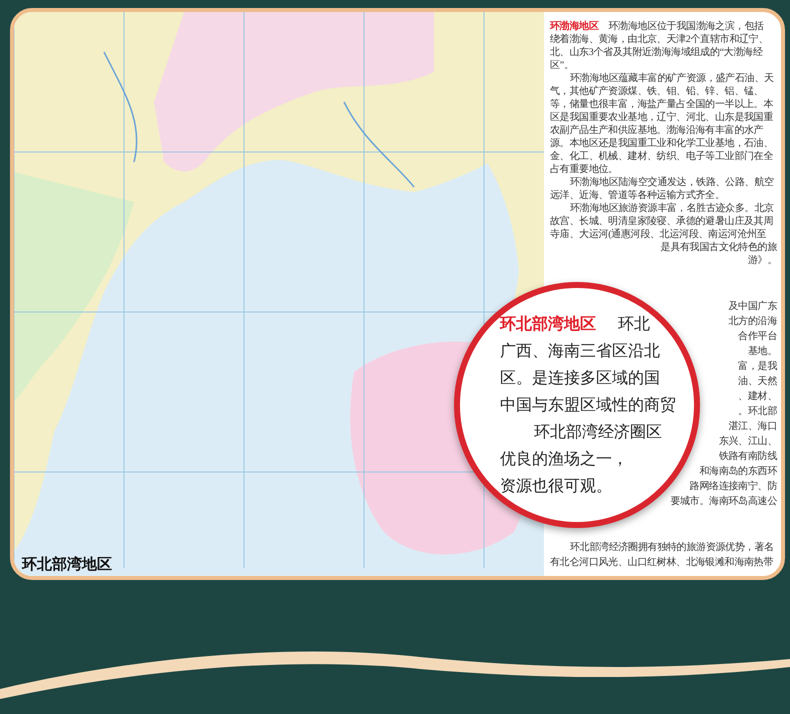 The image size is (790, 714). Describe the element at coordinates (637, 195) in the screenshot. I see `paragraph-line: 远洋、近海、管道等各种运输方式齐全。` at that location.